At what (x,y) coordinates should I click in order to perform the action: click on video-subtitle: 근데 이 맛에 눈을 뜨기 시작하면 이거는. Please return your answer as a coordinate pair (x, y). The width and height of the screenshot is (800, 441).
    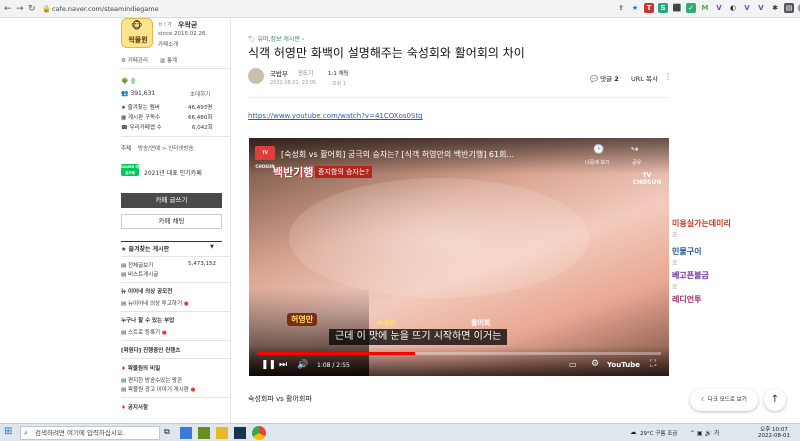
    Looking at the image, I should click on (418, 337).